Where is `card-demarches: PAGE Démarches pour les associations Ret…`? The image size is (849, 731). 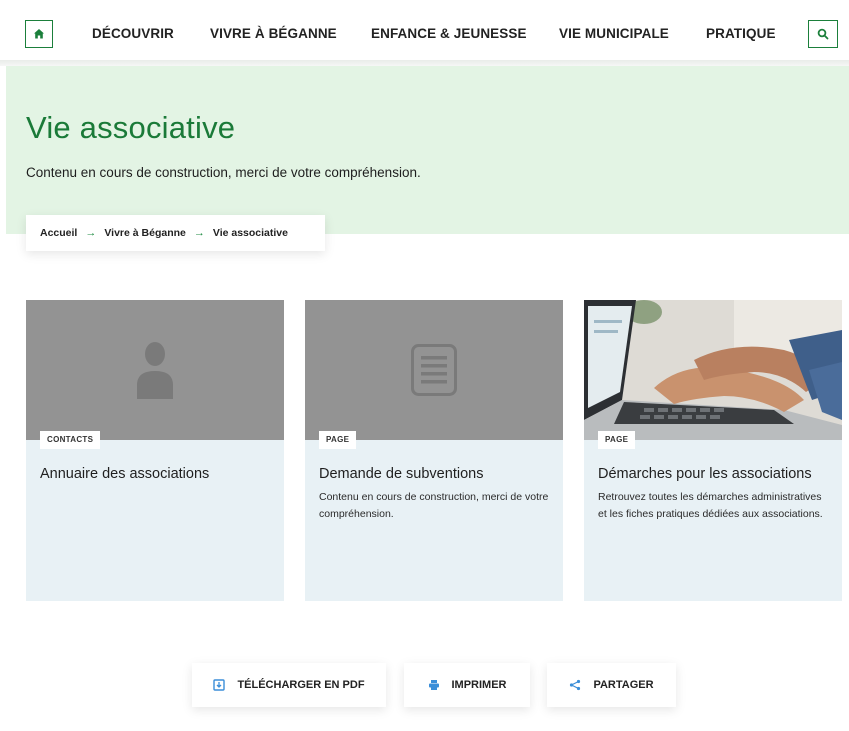
card-demarches: PAGE Démarches pour les associations Ret… is located at coordinates (713, 450).